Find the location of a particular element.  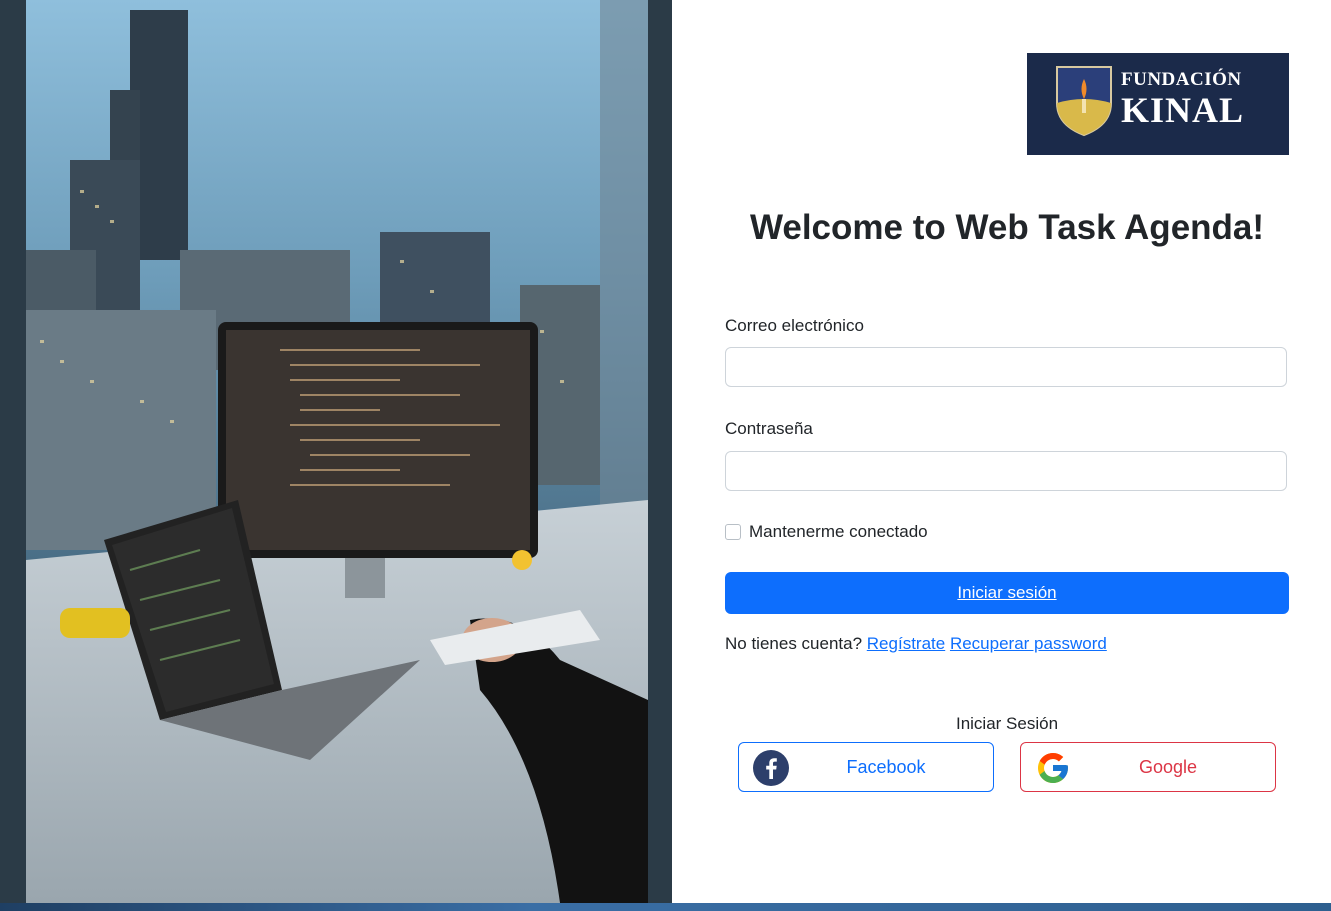

email-label: Correo electrónico is located at coordinates (794, 325).